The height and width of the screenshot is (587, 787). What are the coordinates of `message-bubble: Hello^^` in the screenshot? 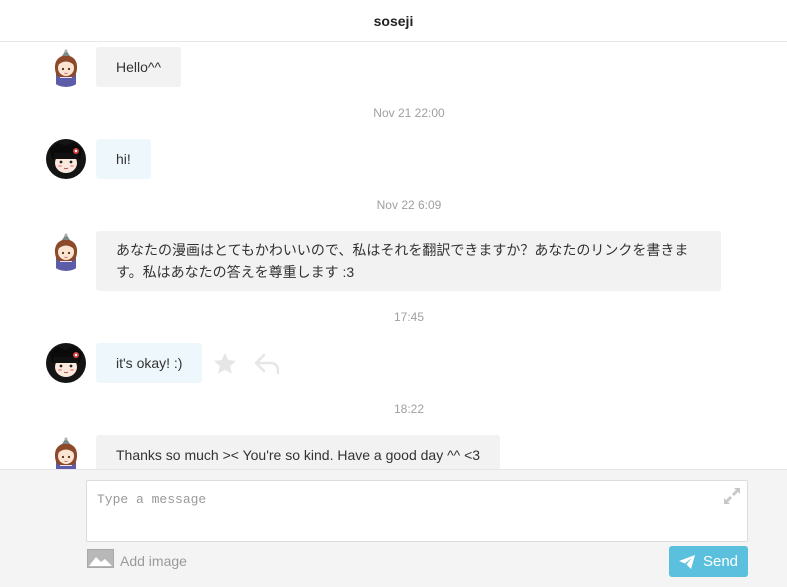 It's located at (139, 67).